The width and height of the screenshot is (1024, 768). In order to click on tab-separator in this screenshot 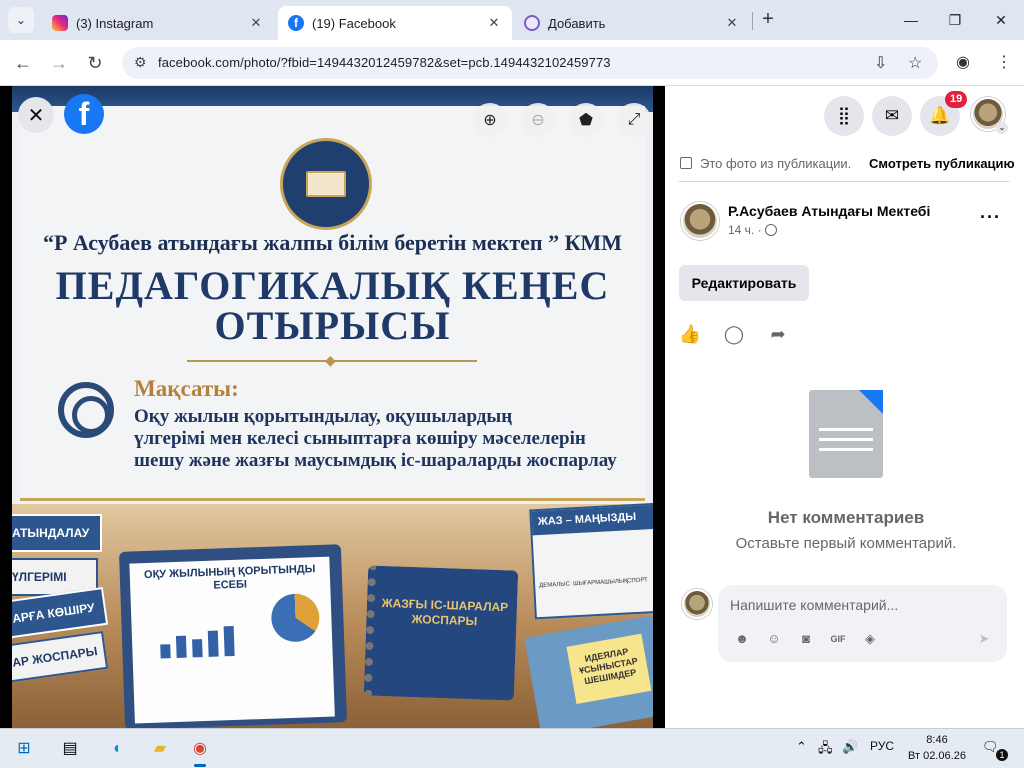, I will do `click(752, 21)`.